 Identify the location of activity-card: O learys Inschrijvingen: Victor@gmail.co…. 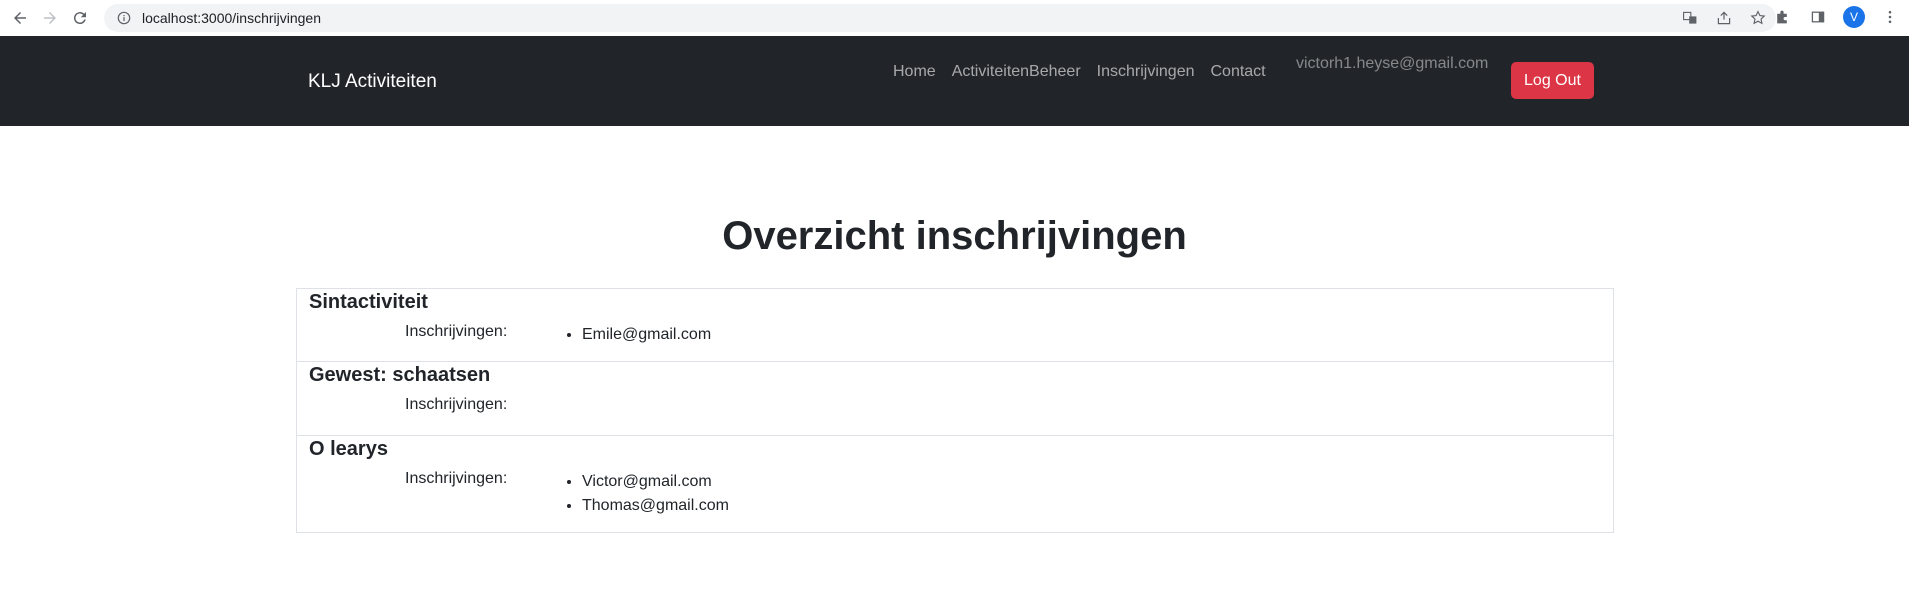
(955, 484).